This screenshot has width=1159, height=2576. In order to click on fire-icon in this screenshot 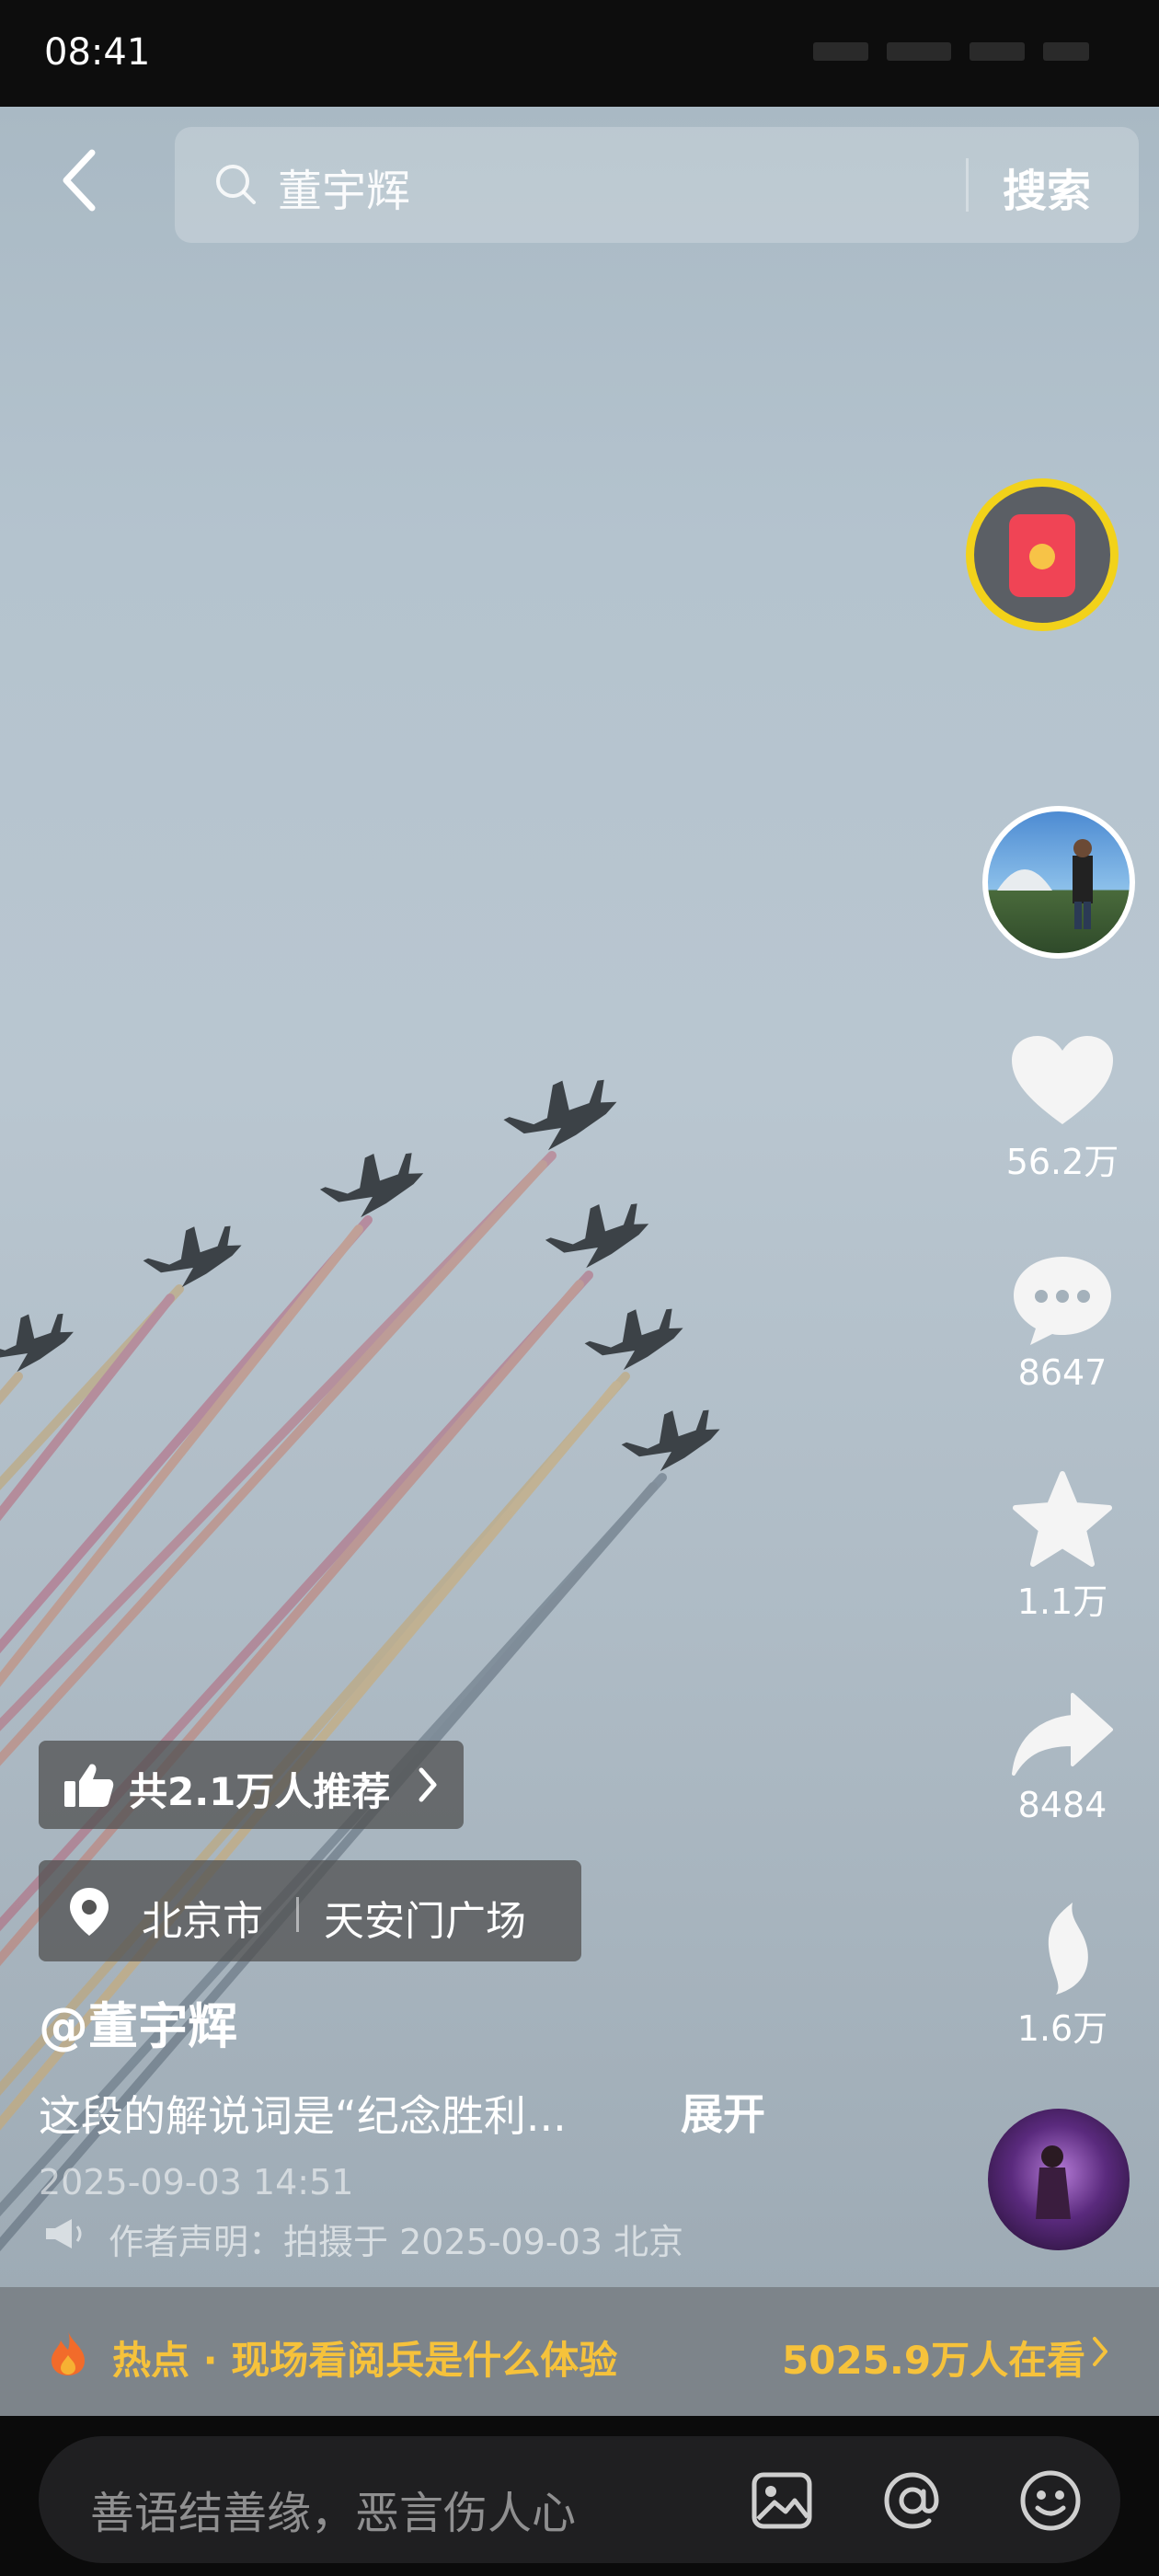, I will do `click(68, 2353)`.